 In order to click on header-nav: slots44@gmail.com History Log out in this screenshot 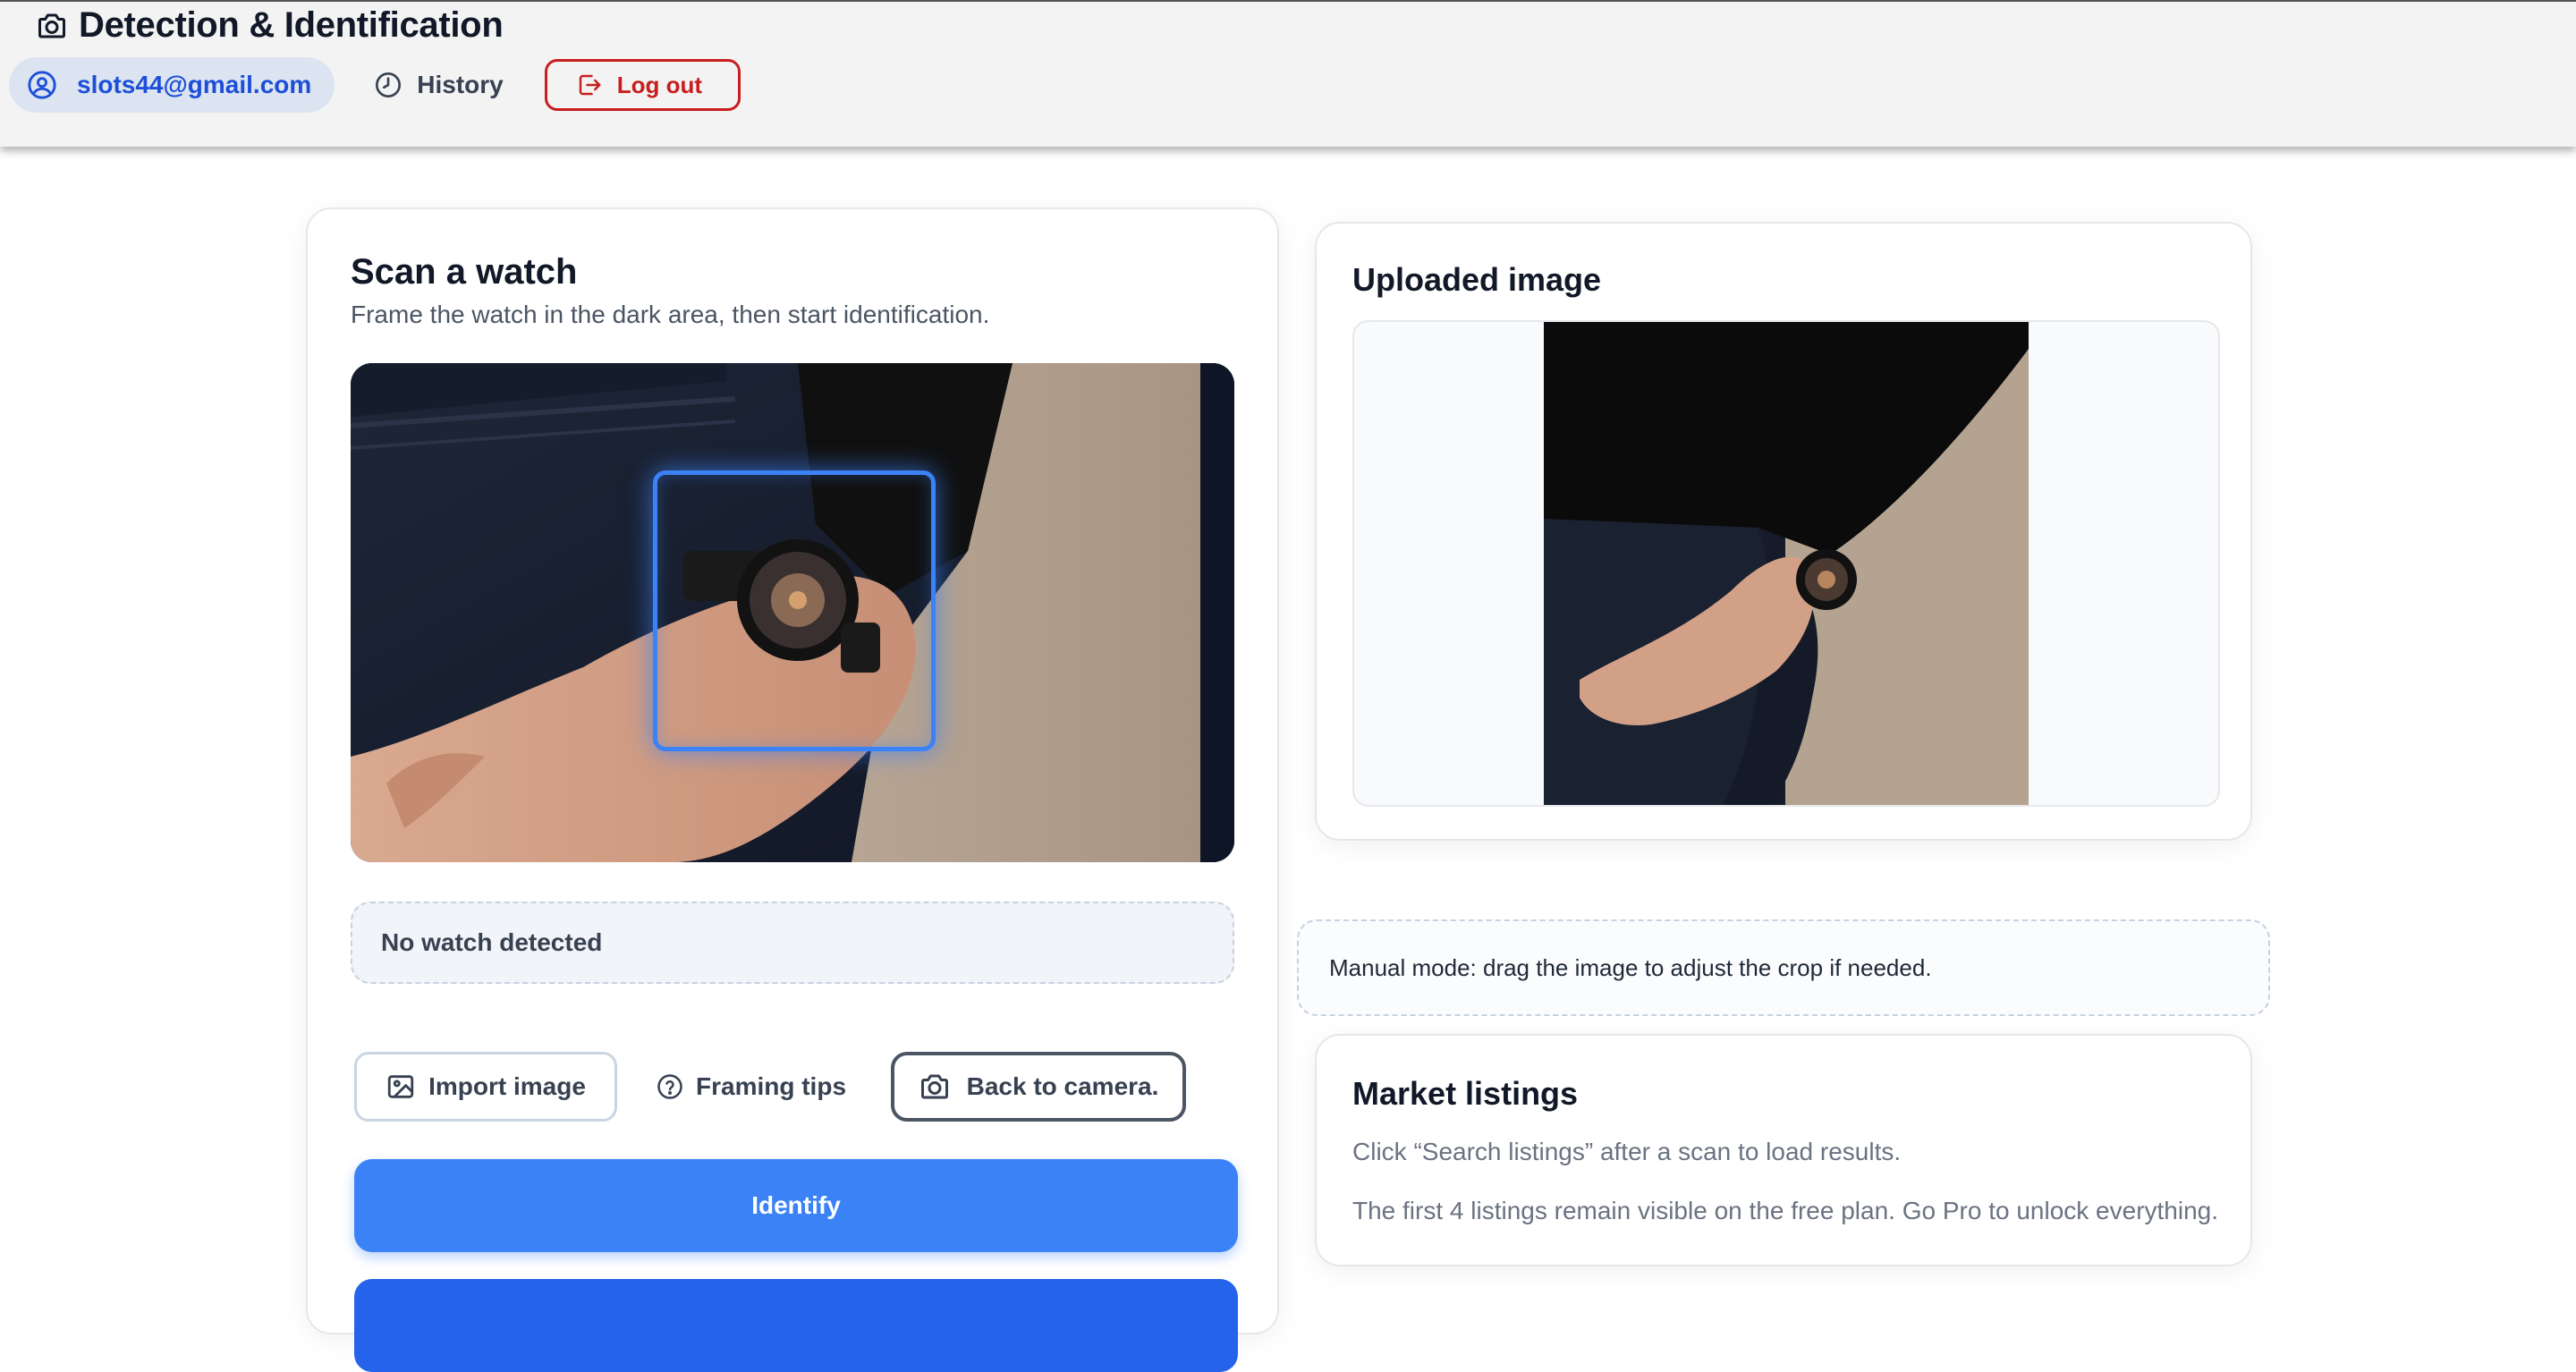, I will do `click(375, 85)`.